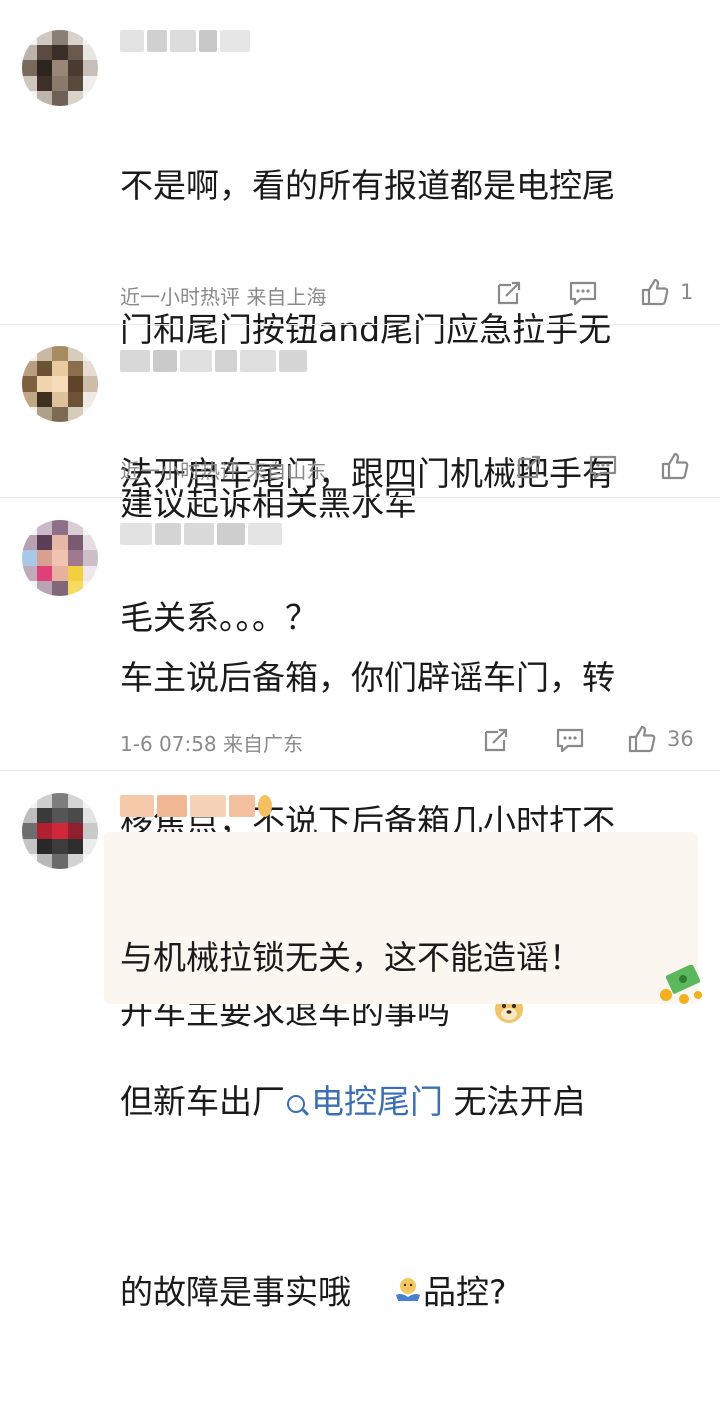 The image size is (720, 1414). Describe the element at coordinates (296, 1103) in the screenshot. I see `search-icon` at that location.